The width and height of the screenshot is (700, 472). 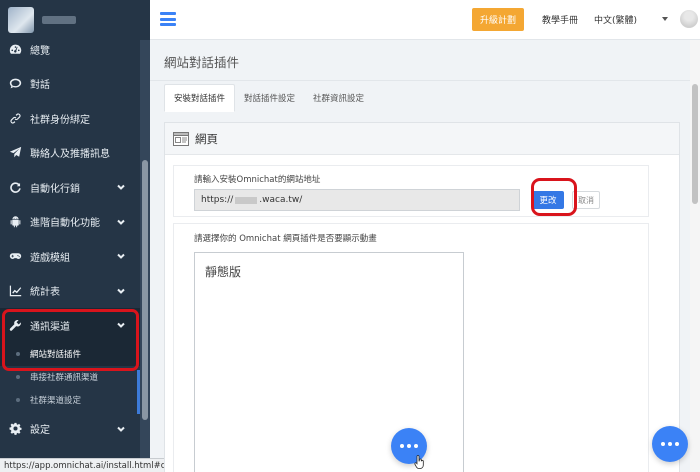 What do you see at coordinates (217, 200) in the screenshot?
I see `url-prefix: https://` at bounding box center [217, 200].